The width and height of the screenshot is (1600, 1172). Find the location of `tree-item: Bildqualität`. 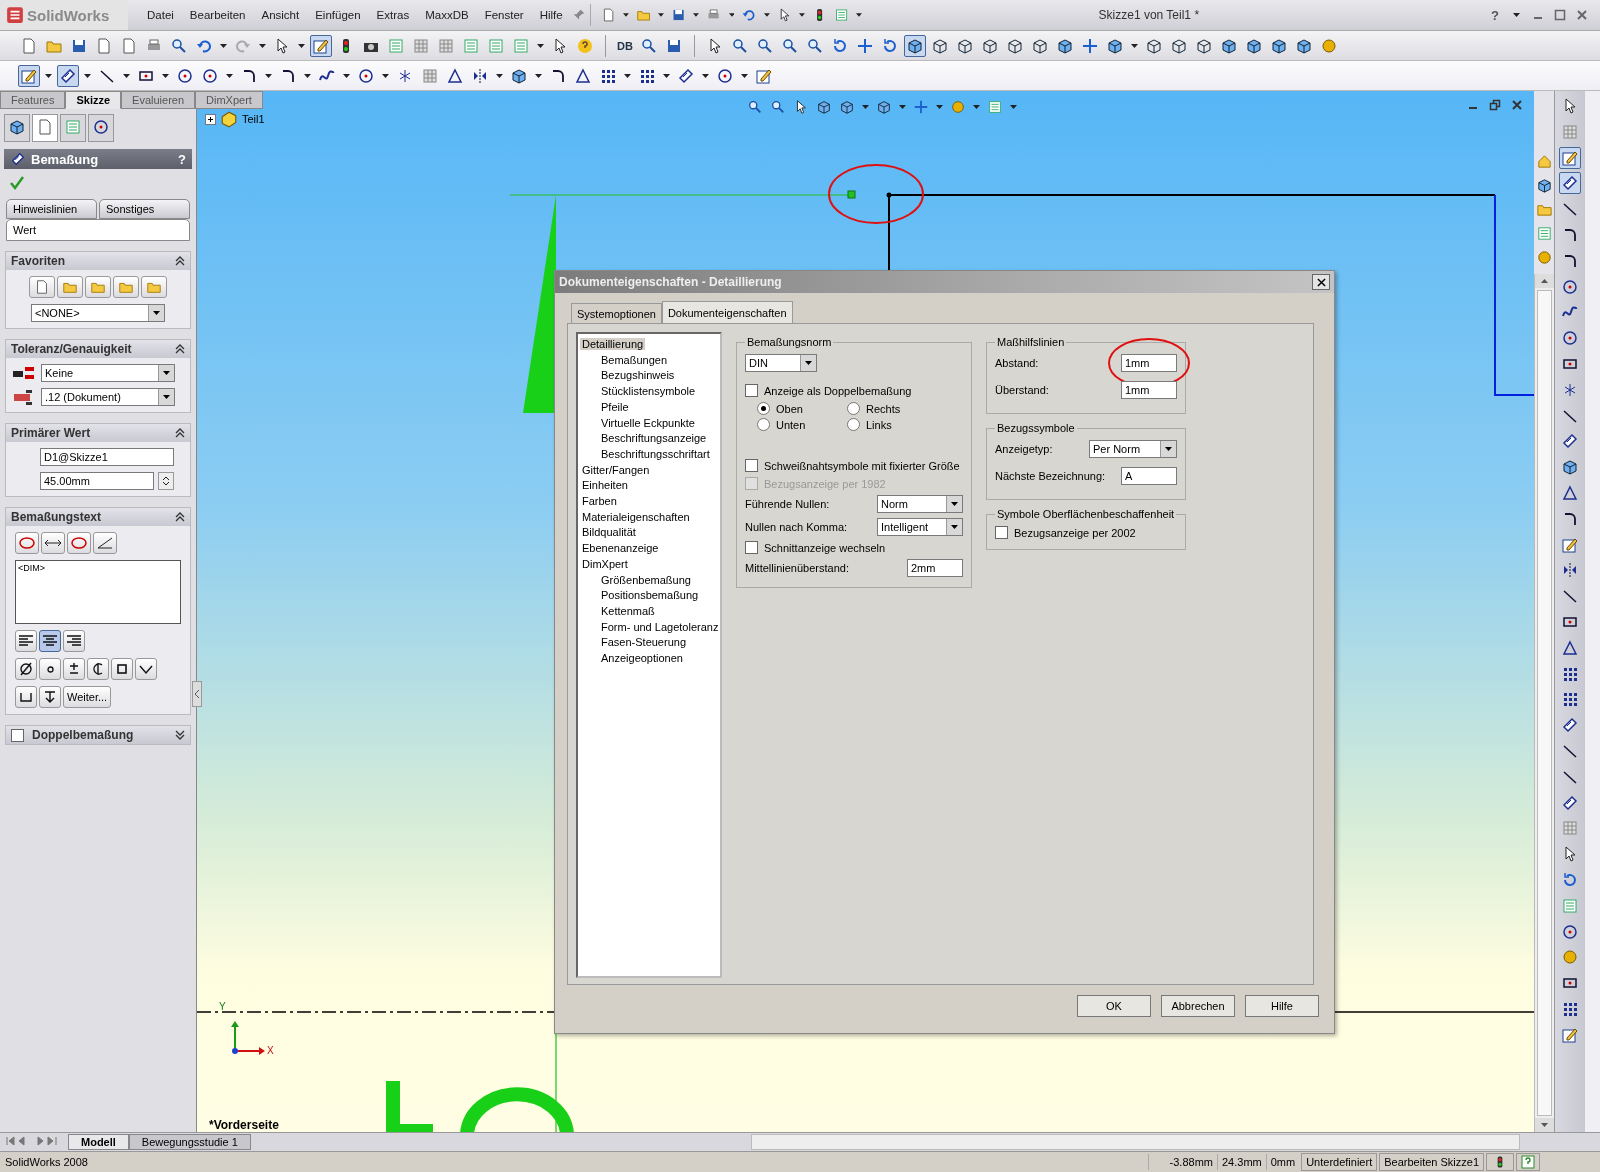

tree-item: Bildqualität is located at coordinates (609, 532).